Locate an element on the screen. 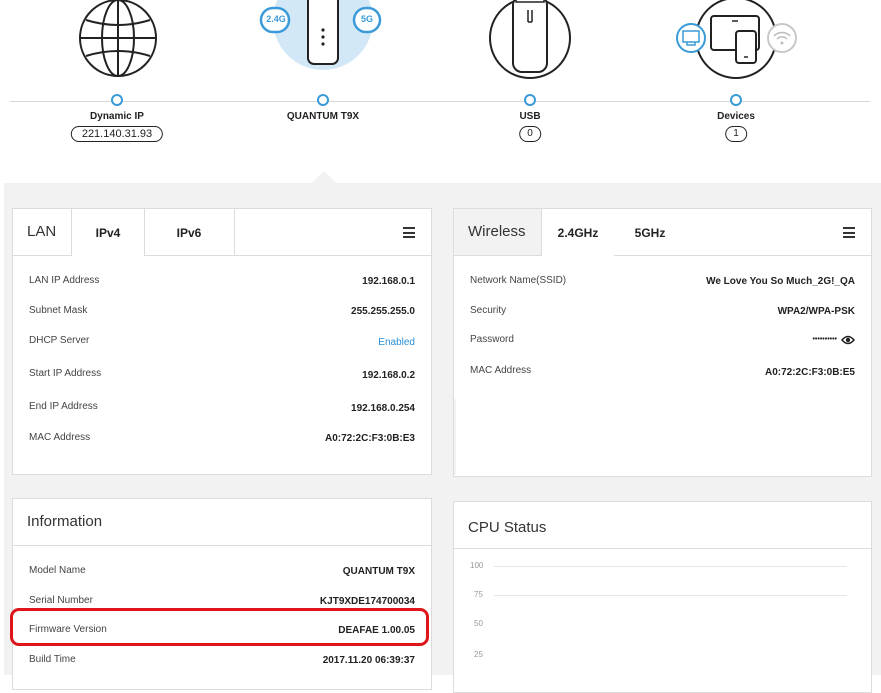  band-5g-badge: 5G is located at coordinates (367, 19).